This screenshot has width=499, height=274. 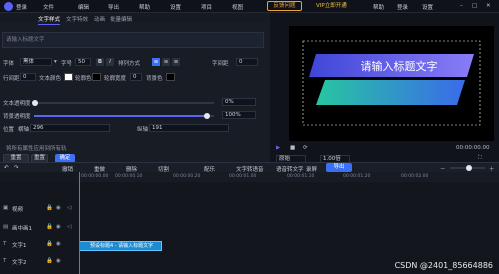 What do you see at coordinates (83, 7) in the screenshot?
I see `menu-edit: 编辑` at bounding box center [83, 7].